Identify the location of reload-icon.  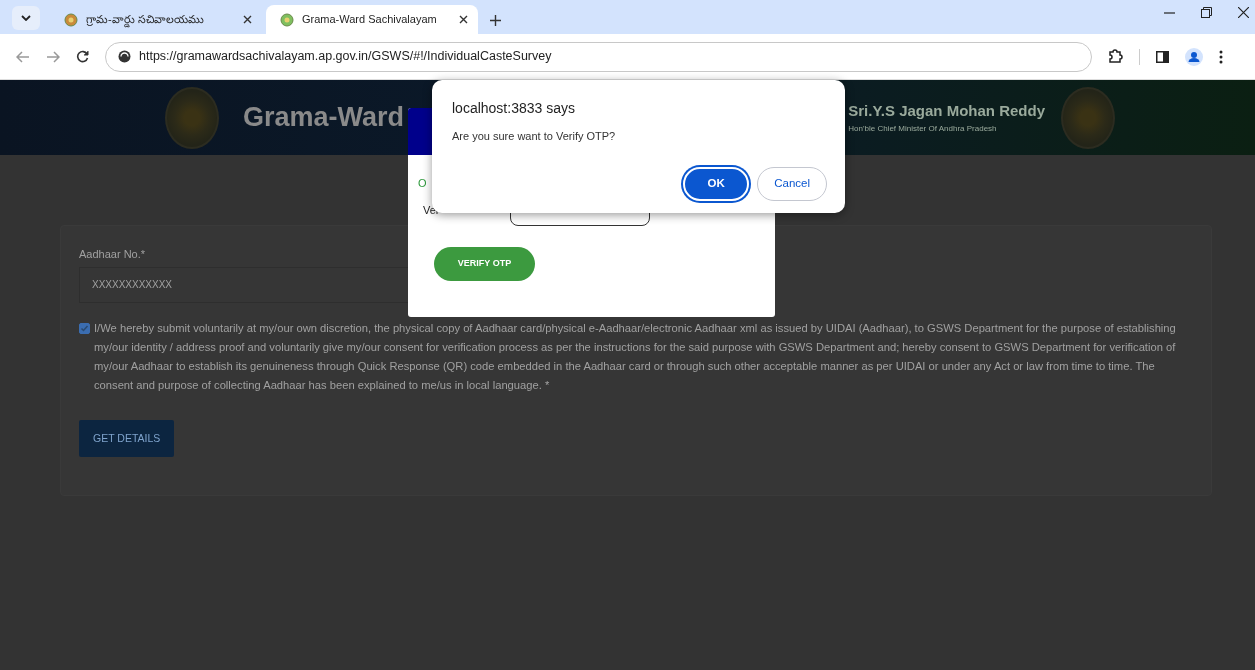
(82, 56).